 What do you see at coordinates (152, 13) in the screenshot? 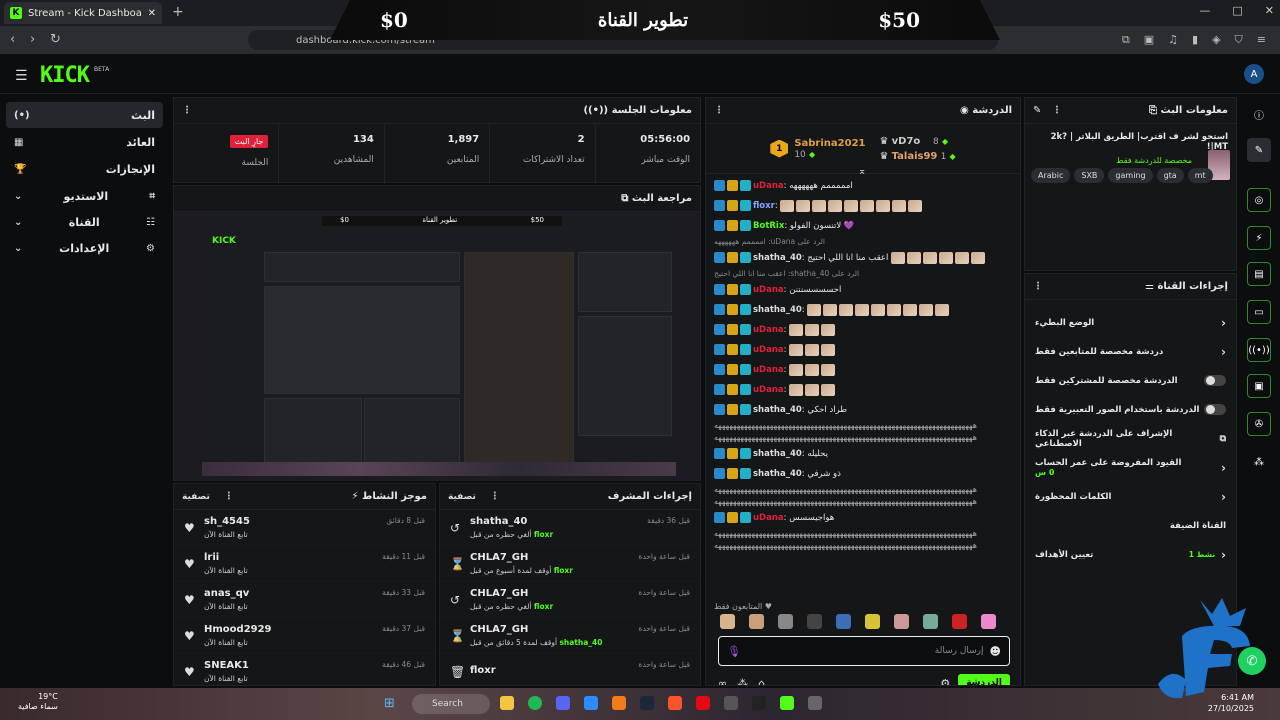
I see `tab-close-icon: ✕` at bounding box center [152, 13].